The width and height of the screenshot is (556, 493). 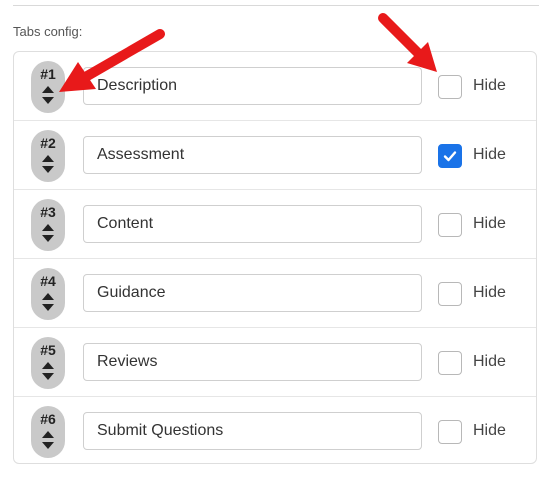 I want to click on tab-row: #5 Hide, so click(x=275, y=362).